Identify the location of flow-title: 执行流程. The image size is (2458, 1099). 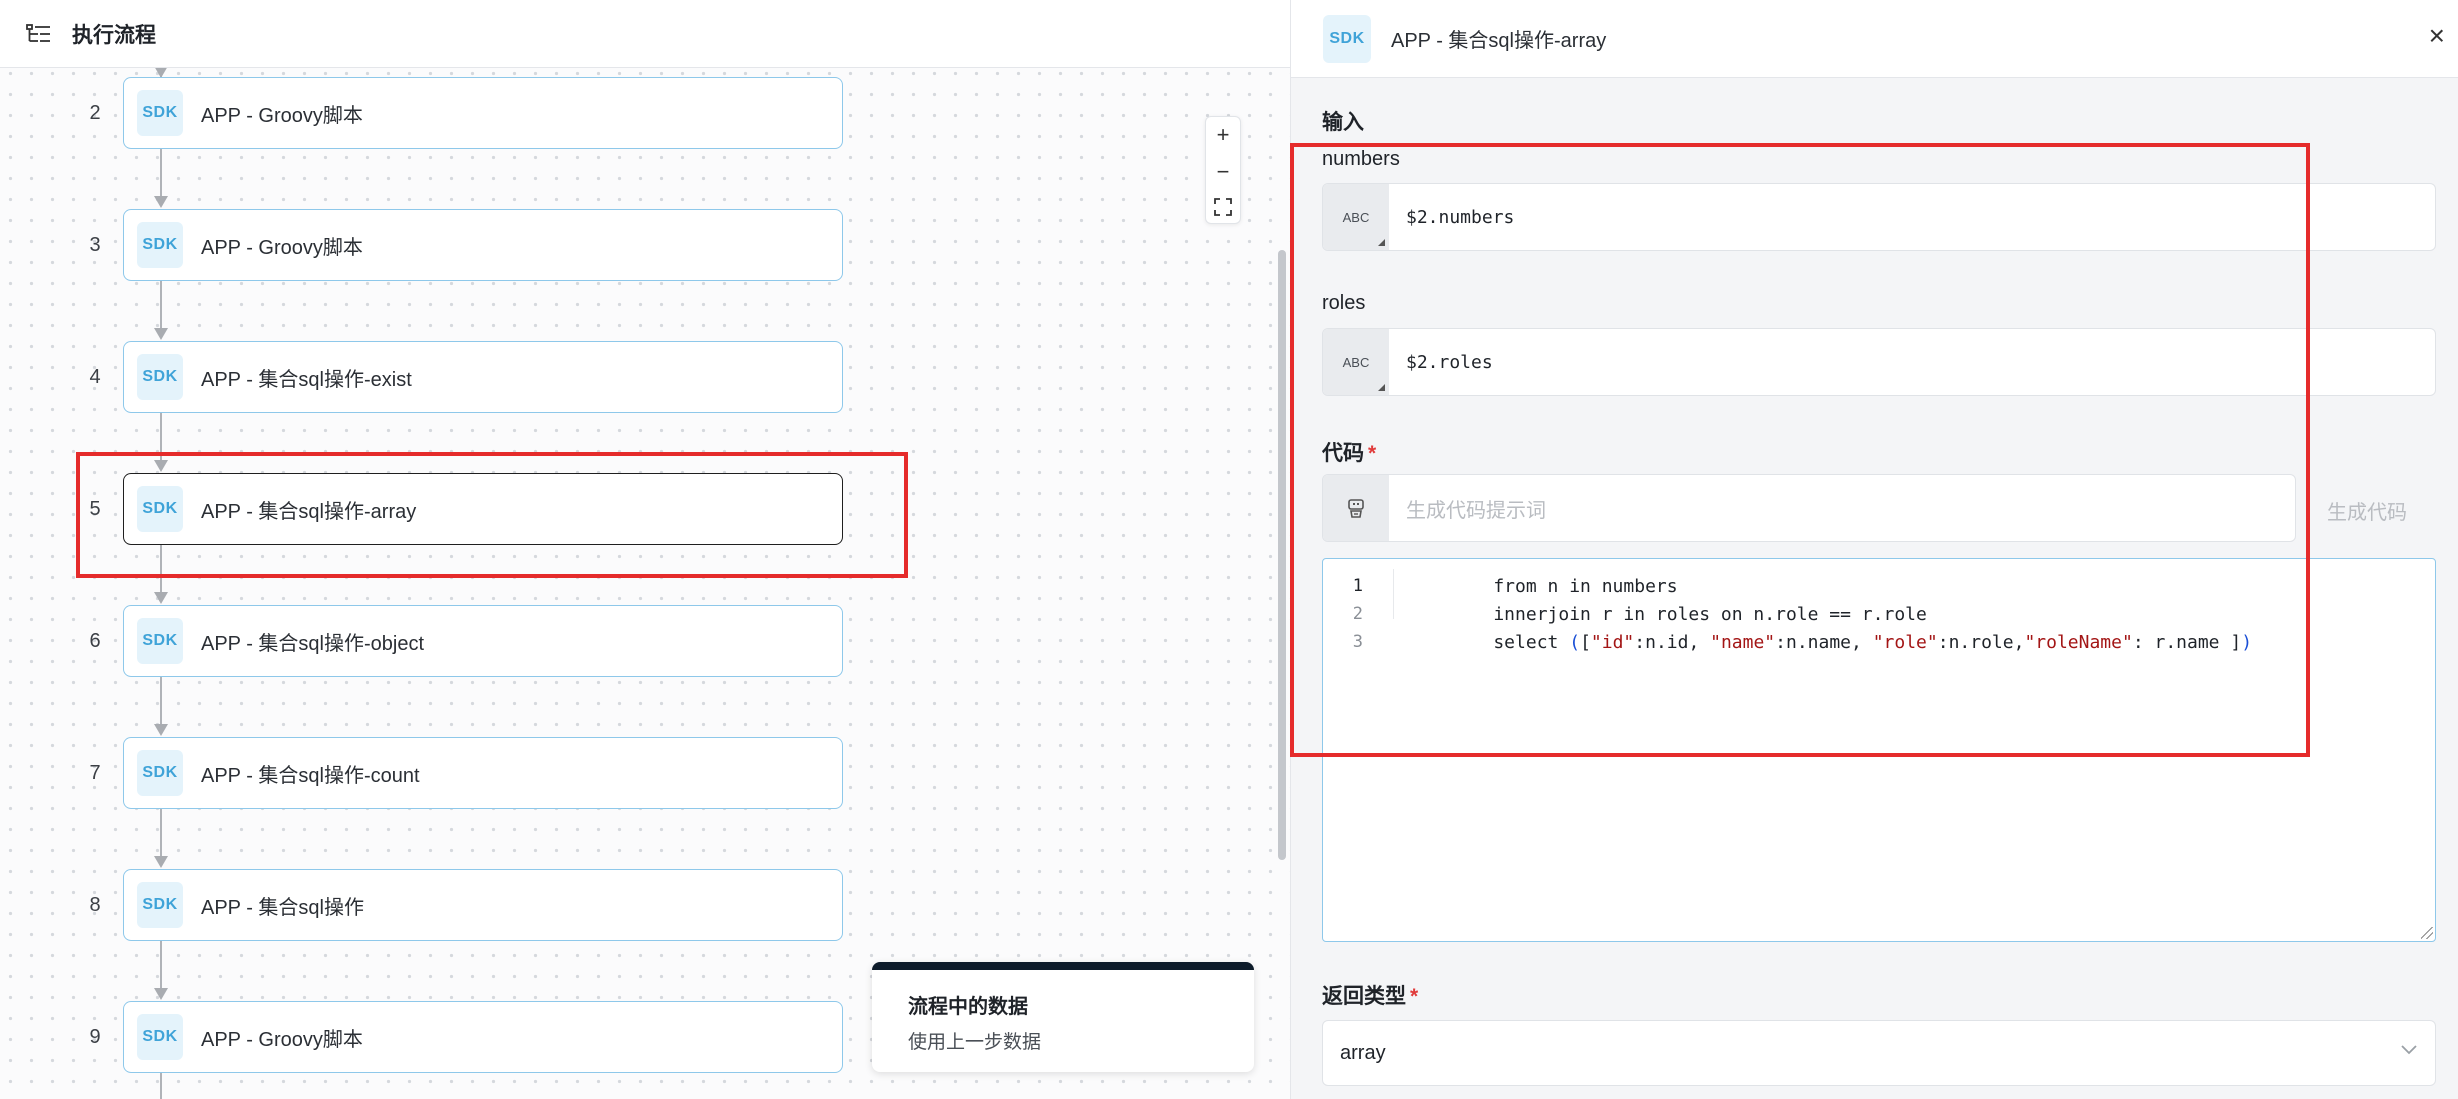
(114, 35).